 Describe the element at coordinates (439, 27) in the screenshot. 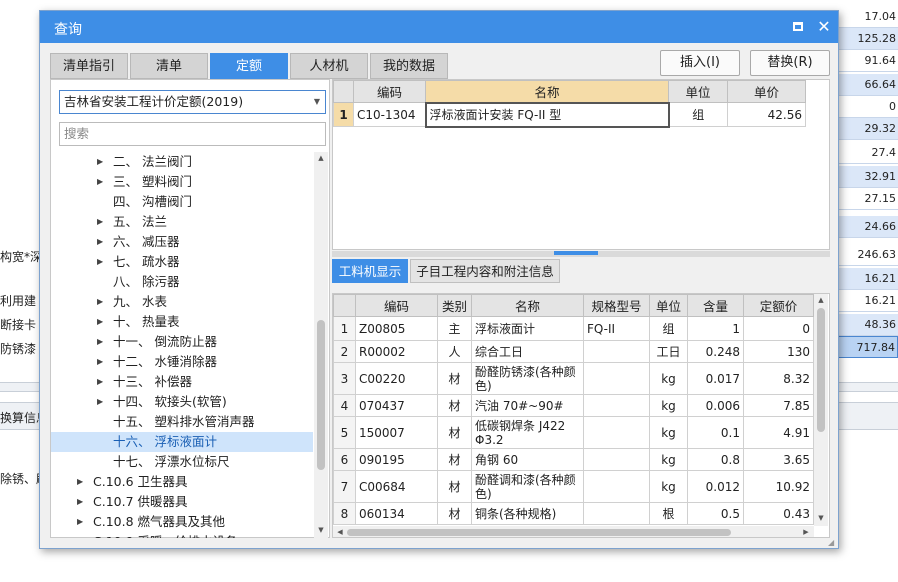

I see `dialog-titlebar: 查询 ✕` at that location.